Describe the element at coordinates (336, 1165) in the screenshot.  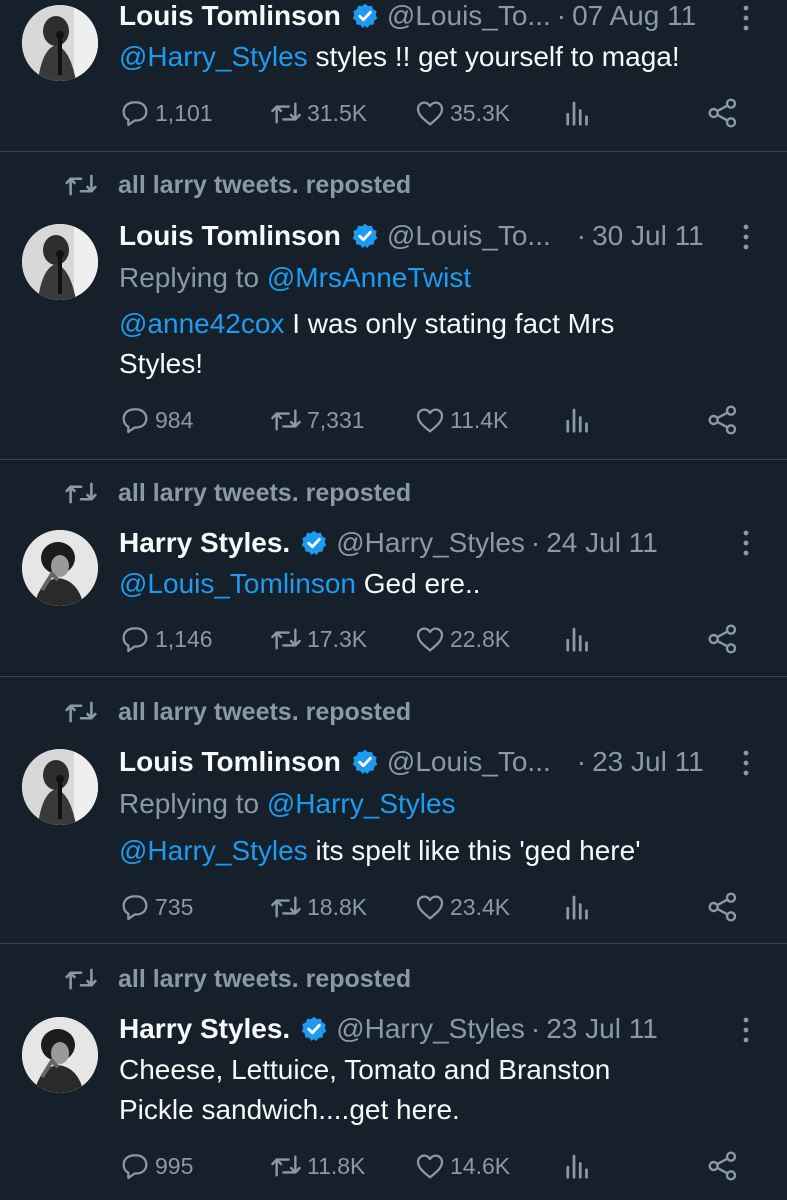
I see `repost-count: 11.8K` at that location.